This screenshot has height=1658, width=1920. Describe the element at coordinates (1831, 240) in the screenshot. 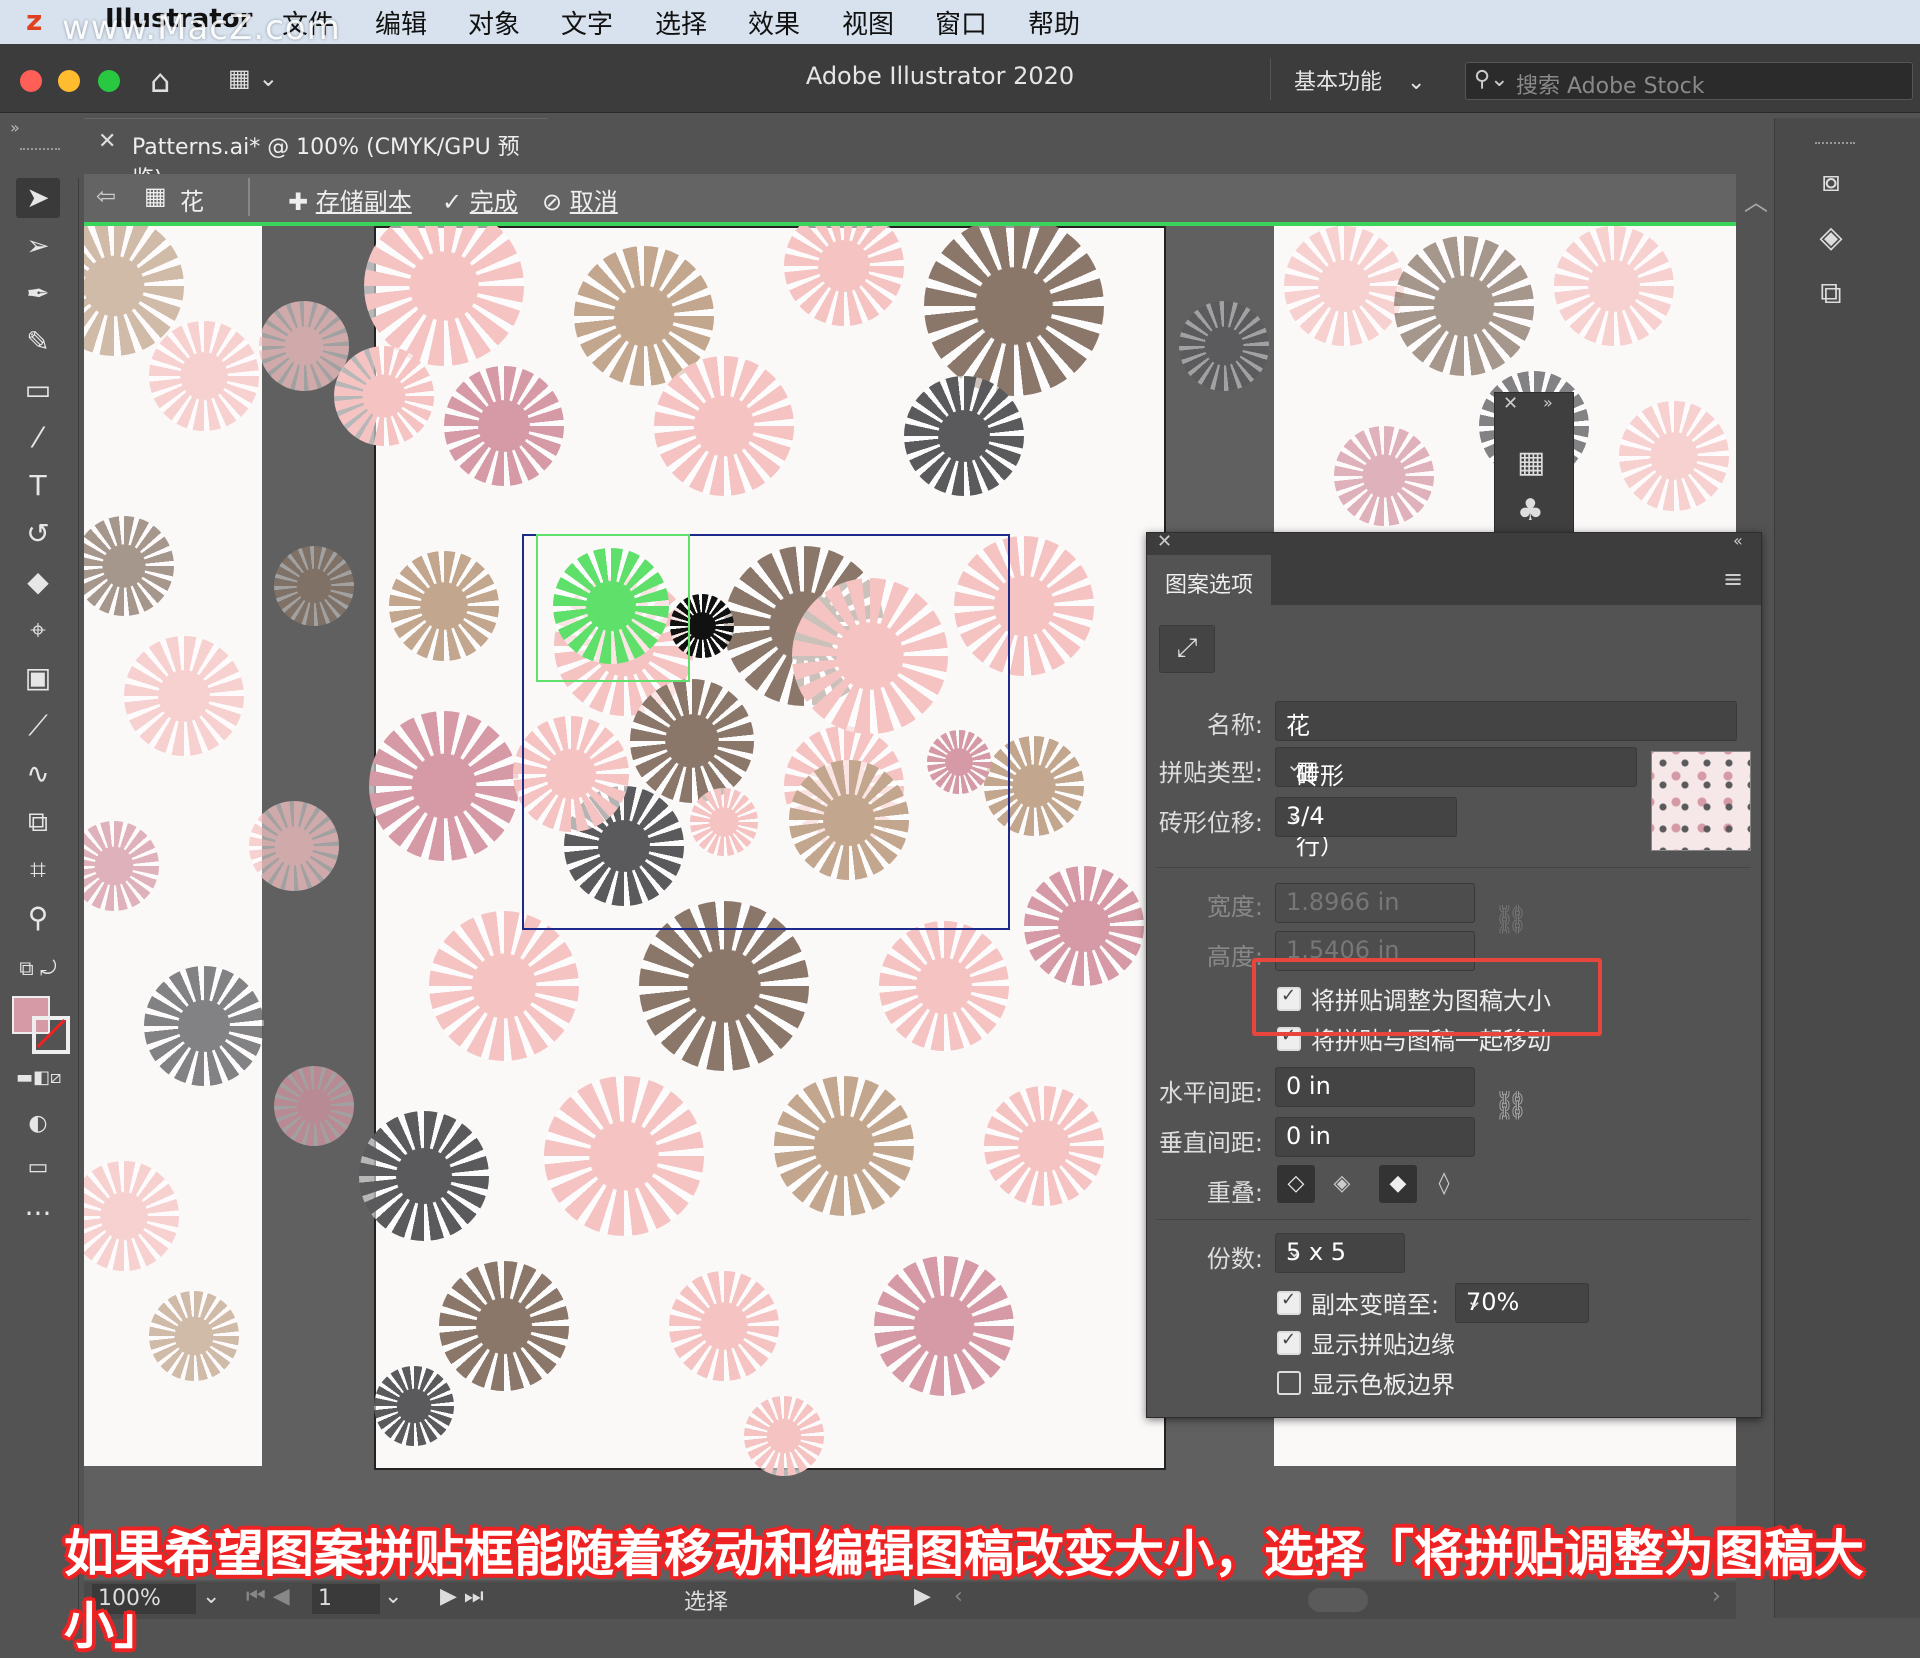

I see `layers-icon: ◈` at that location.